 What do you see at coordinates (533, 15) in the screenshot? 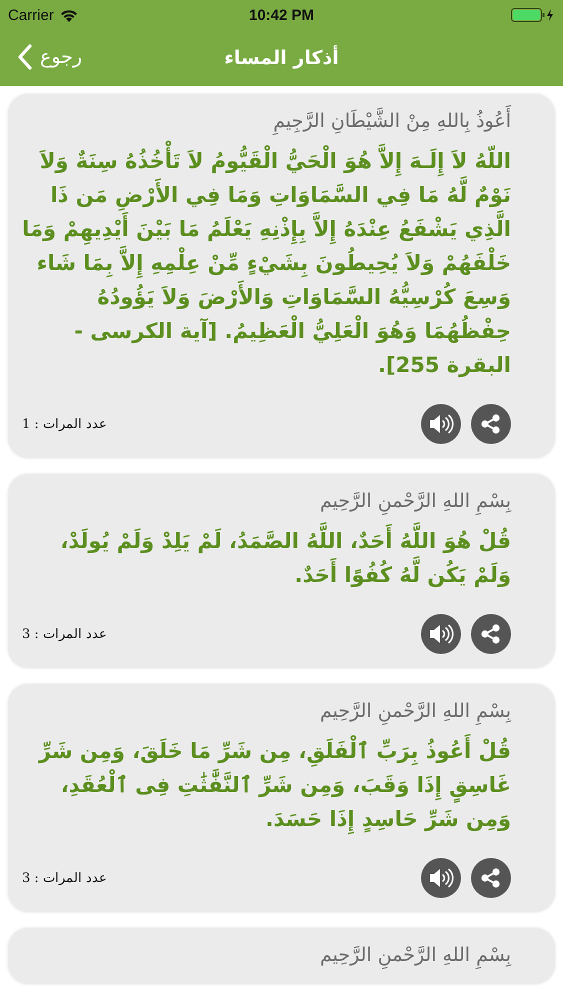
I see `battery-icon` at bounding box center [533, 15].